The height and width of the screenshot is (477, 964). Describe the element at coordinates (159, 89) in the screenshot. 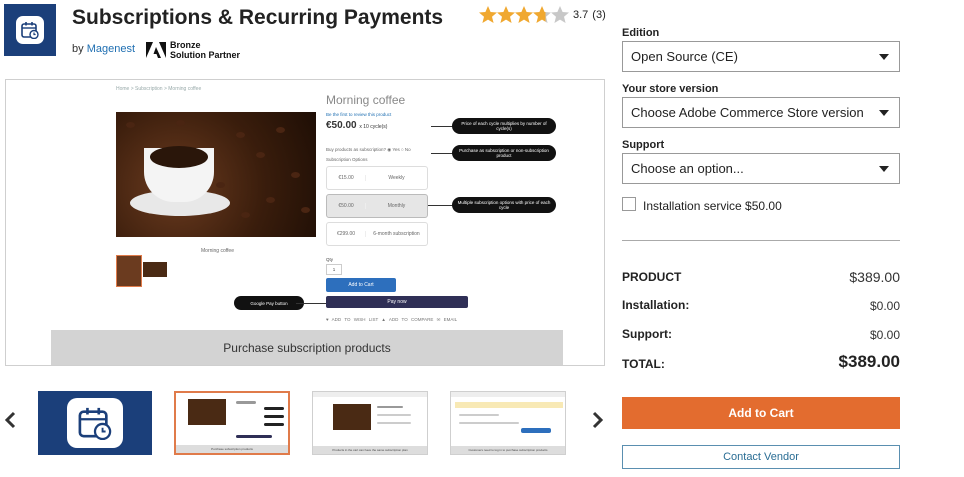

I see `preview-breadcrumb: Home > Subscription > Morning coffee` at that location.